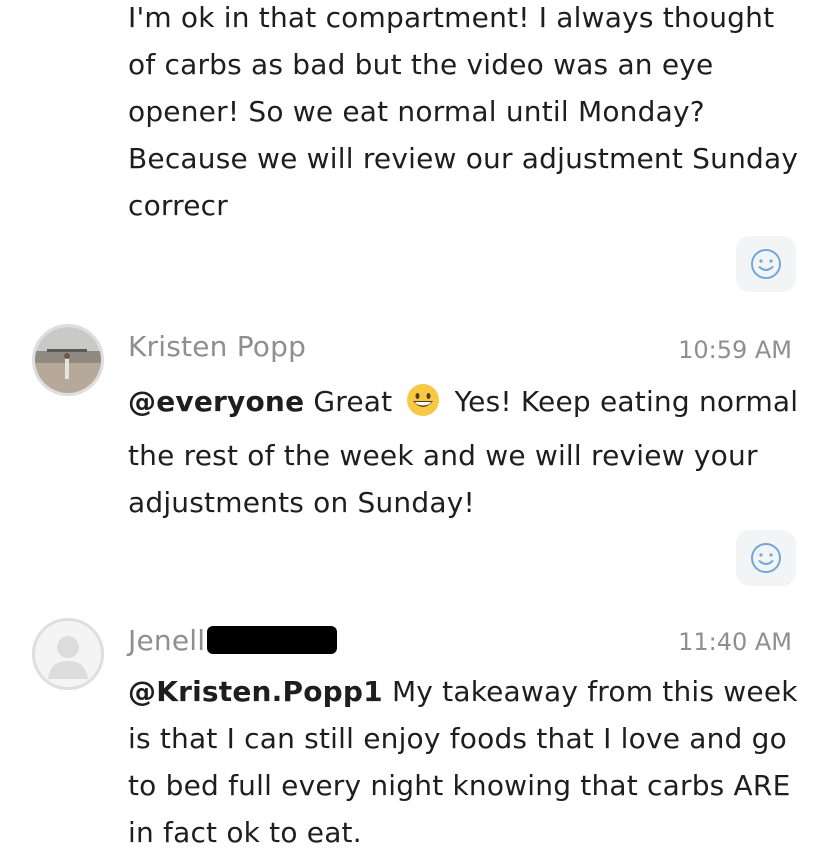 This screenshot has height=861, width=828. I want to click on author-name: Kristen Popp, so click(217, 346).